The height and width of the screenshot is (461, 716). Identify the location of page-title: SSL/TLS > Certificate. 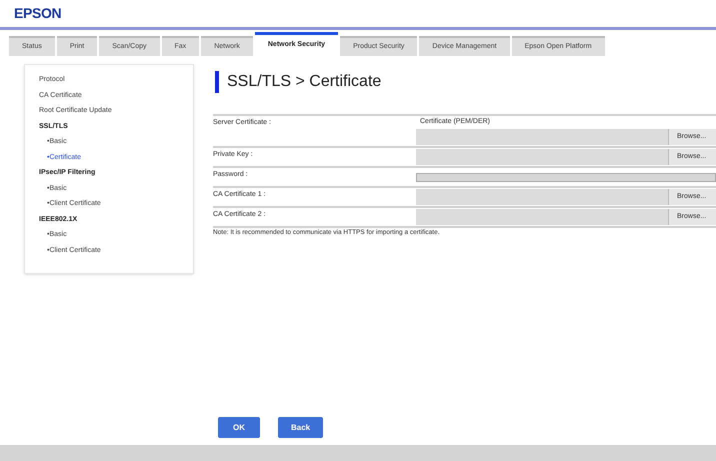
(304, 82).